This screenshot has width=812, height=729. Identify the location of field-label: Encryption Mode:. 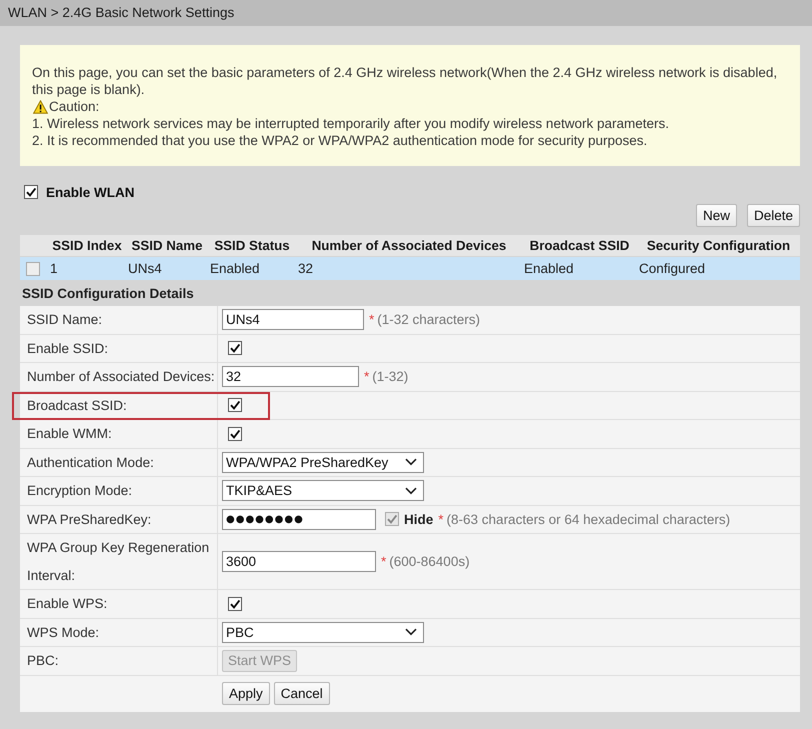
(79, 490).